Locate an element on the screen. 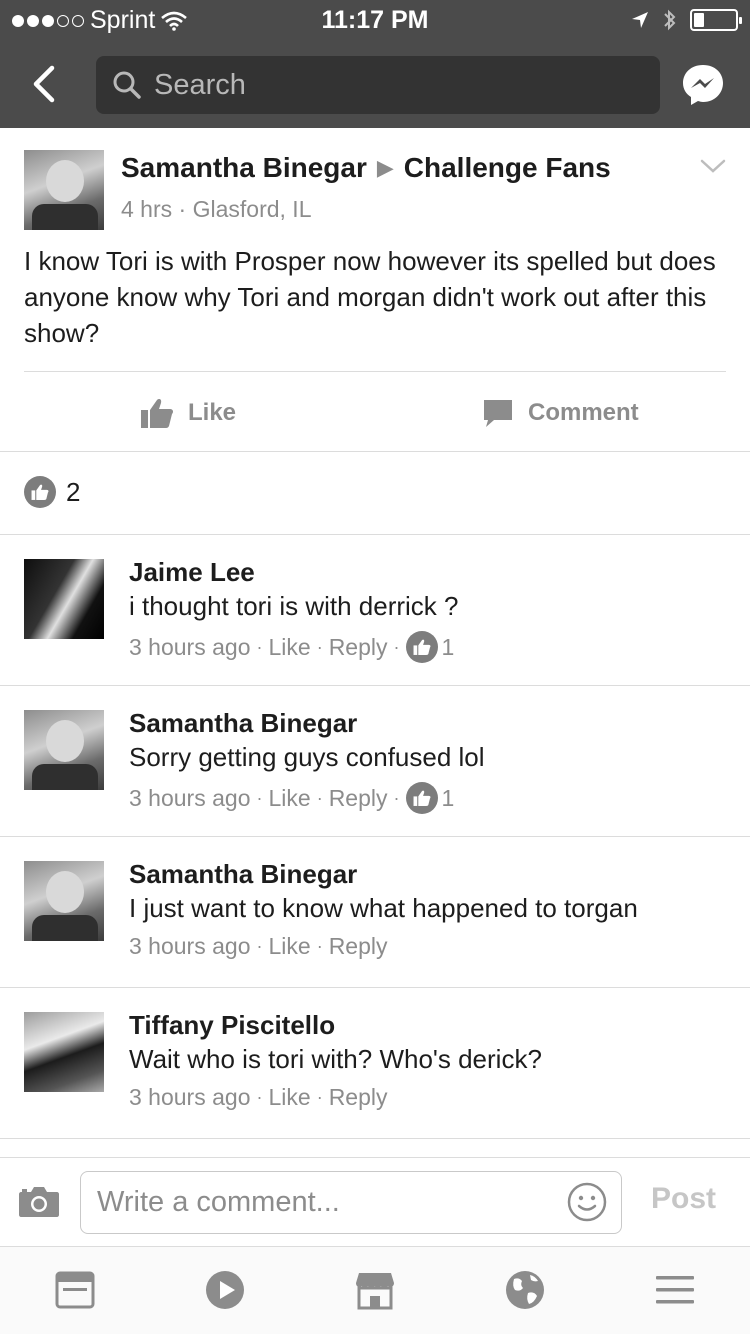 This screenshot has height=1334, width=750. tab-menu is located at coordinates (676, 1291).